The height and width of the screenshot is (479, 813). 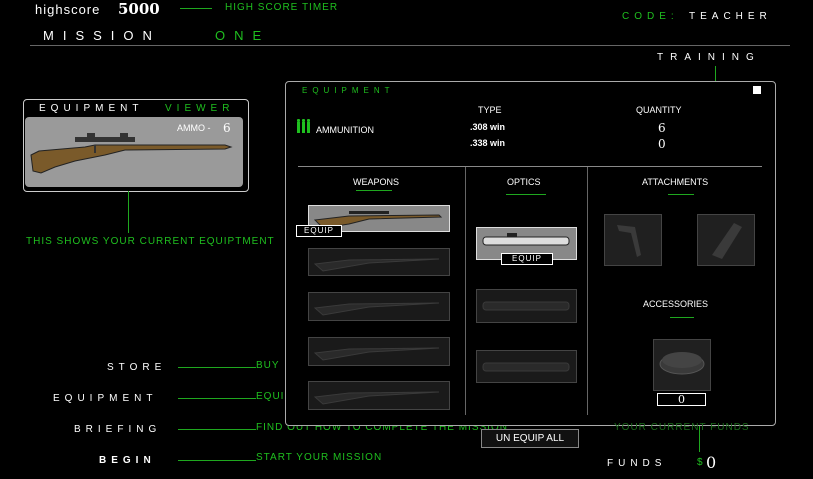 What do you see at coordinates (319, 457) in the screenshot?
I see `menu-begin-desc: START YOUR MISSION` at bounding box center [319, 457].